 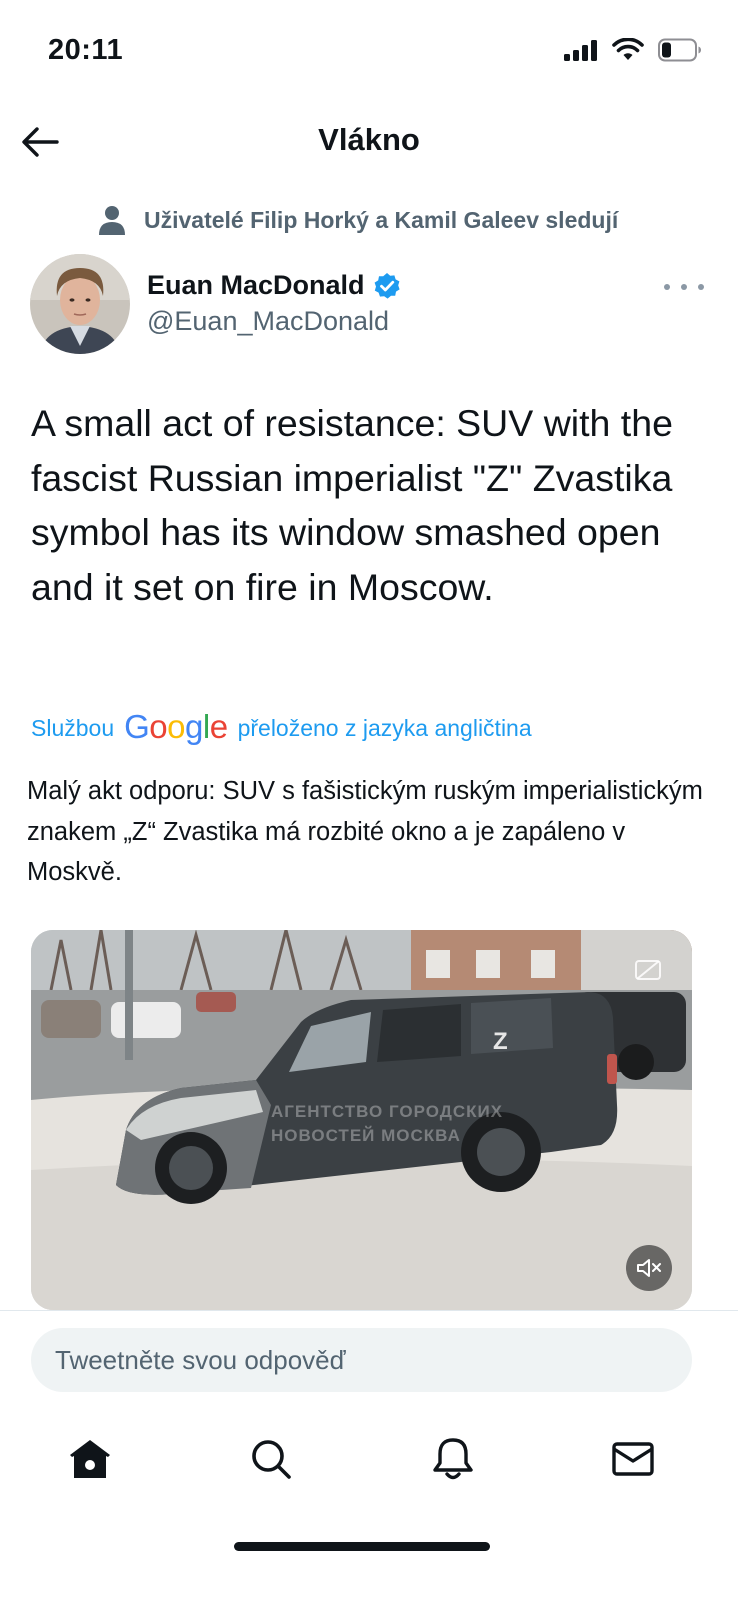 I want to click on cellular-signal-icon, so click(x=580, y=50).